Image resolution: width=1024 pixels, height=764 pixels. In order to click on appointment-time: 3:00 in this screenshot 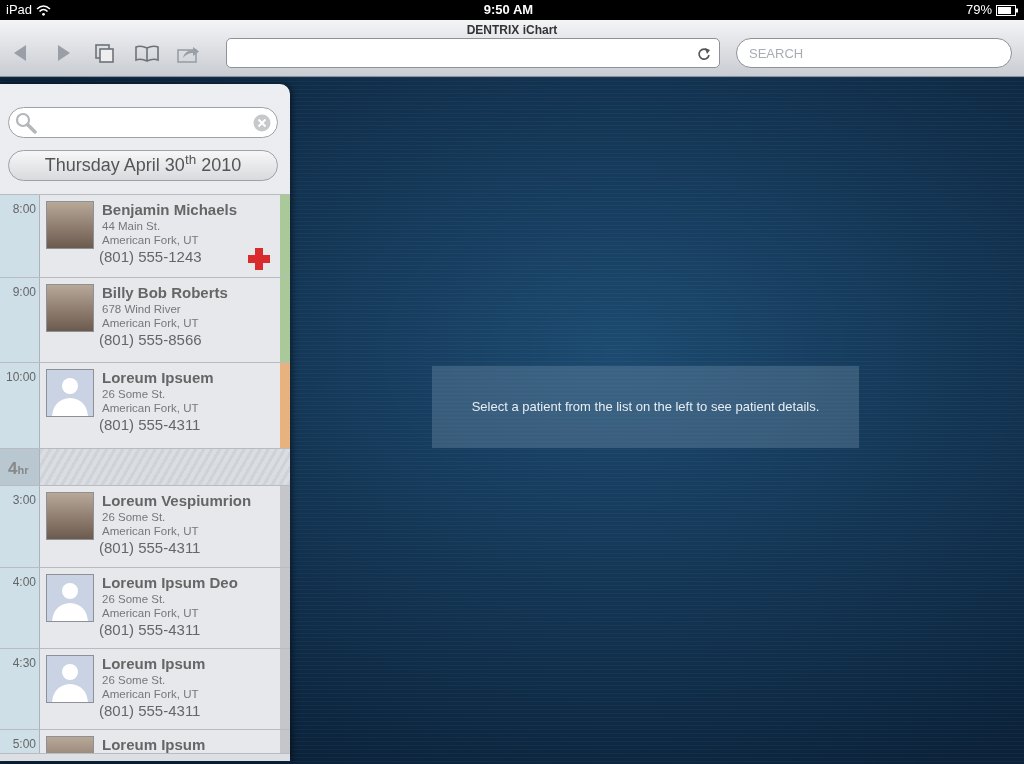, I will do `click(20, 526)`.